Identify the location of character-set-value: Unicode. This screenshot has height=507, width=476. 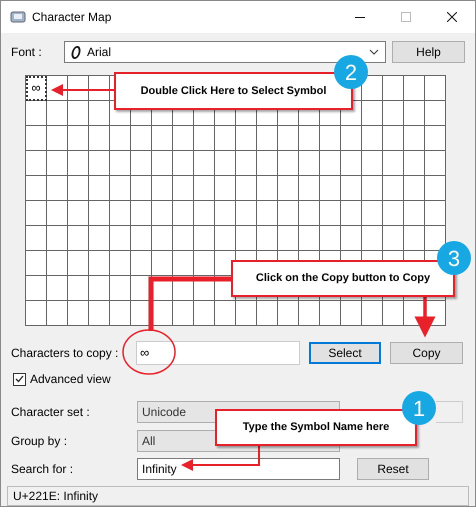
(164, 412).